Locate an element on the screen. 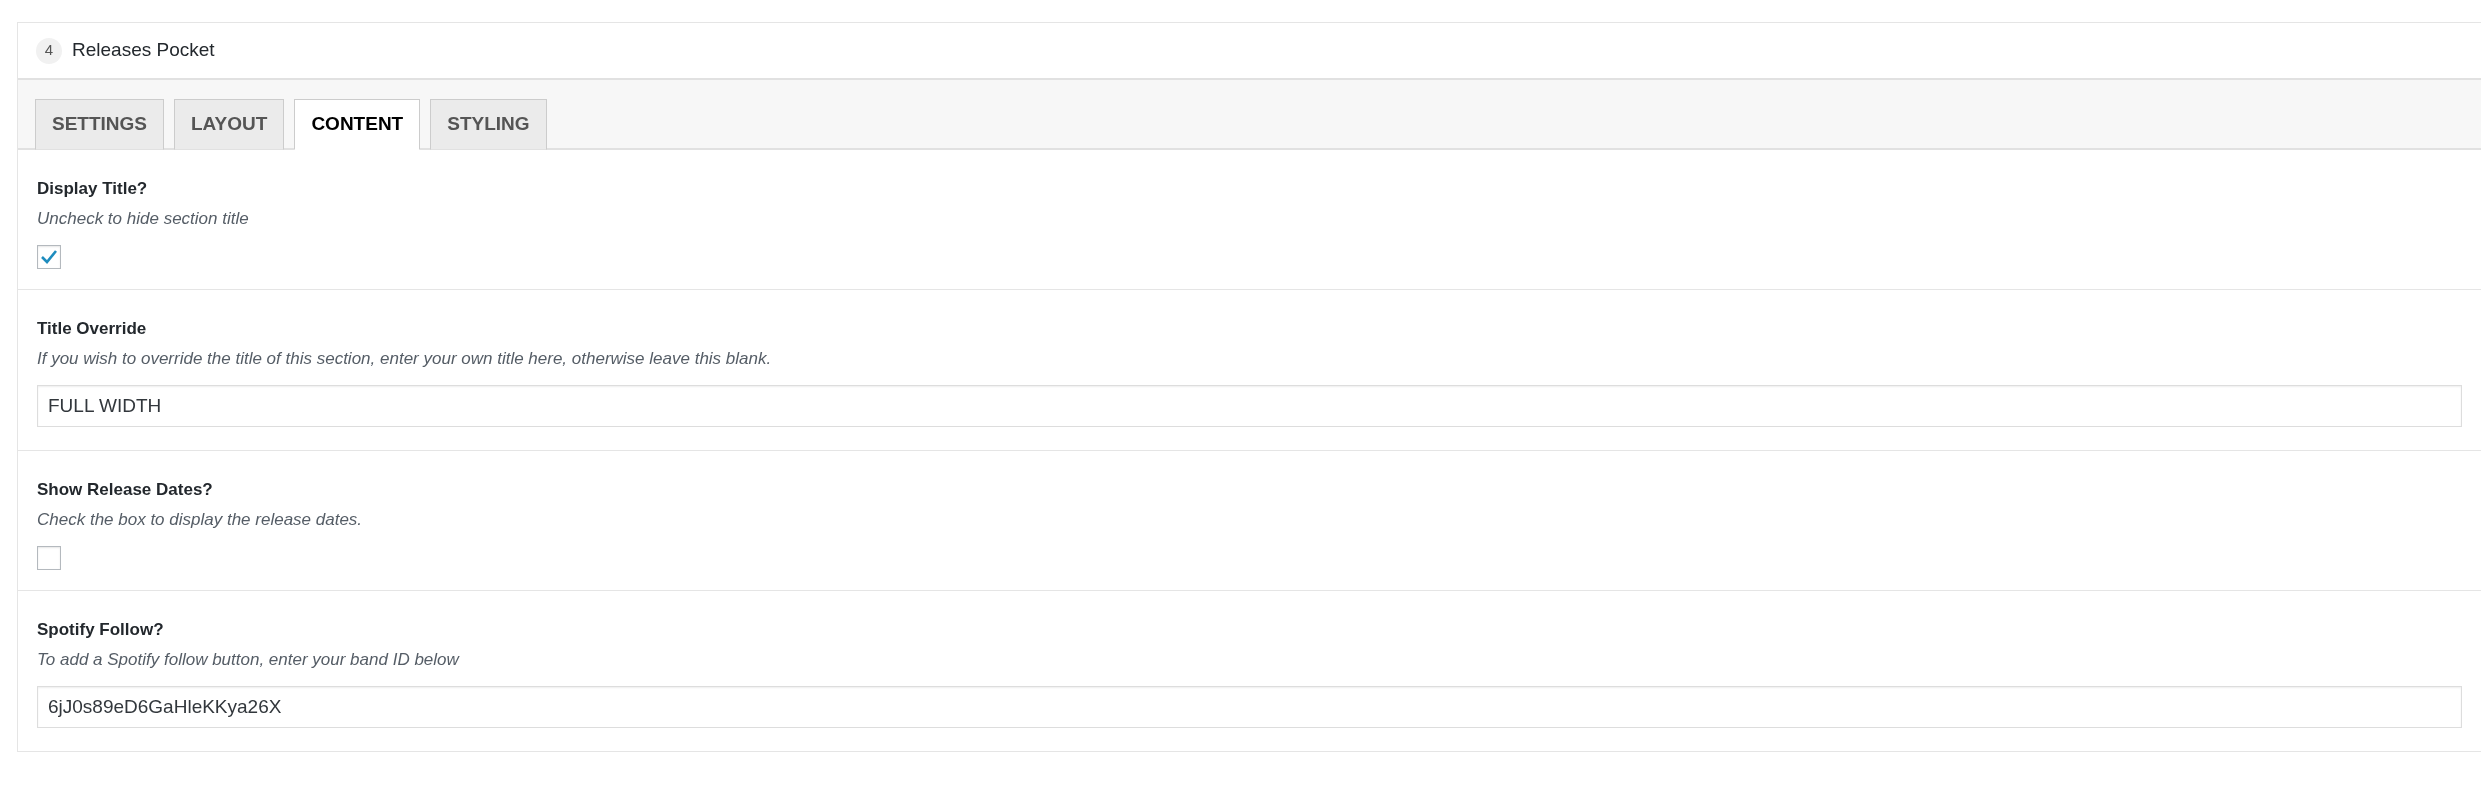 The height and width of the screenshot is (800, 2481). field-description: Uncheck to hide section title is located at coordinates (143, 219).